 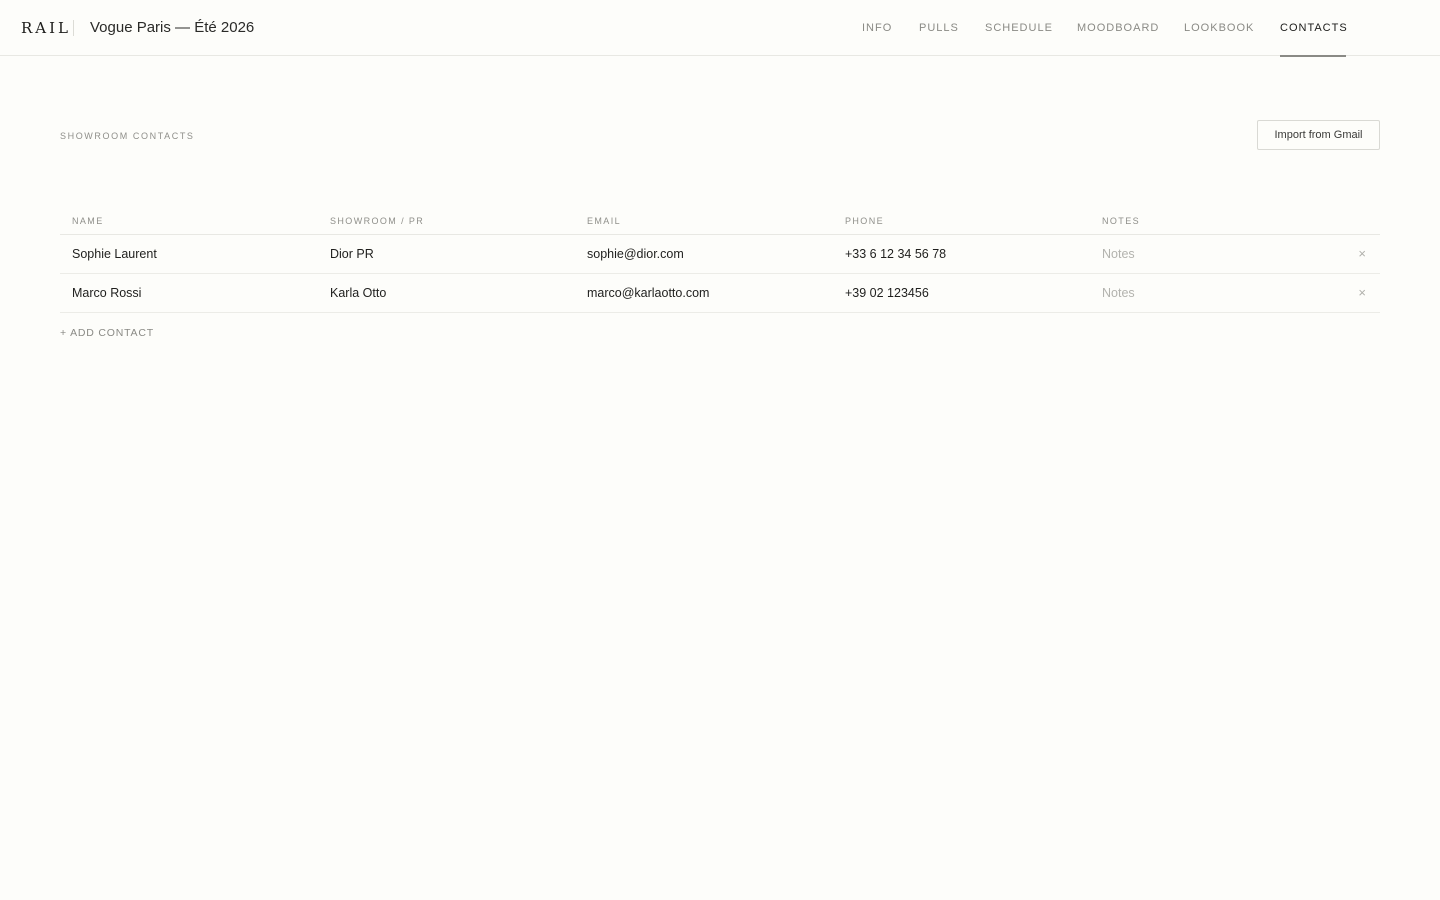 I want to click on table-header: NAME SHOWROOM / PR EMAIL PHONE NOTES, so click(x=720, y=220).